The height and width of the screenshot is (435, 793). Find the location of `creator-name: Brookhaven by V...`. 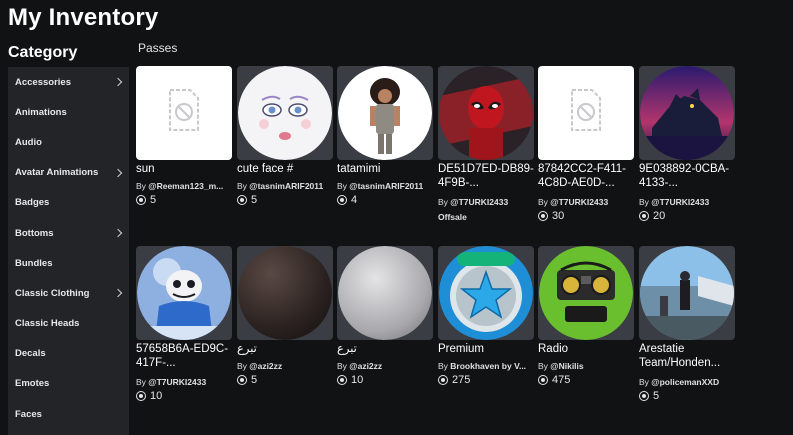

creator-name: Brookhaven by V... is located at coordinates (488, 366).